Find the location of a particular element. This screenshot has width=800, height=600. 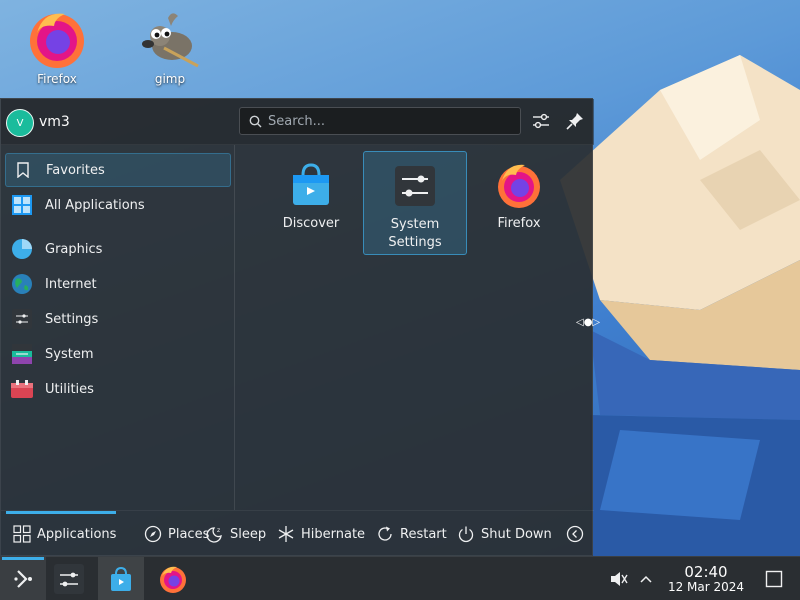

active-tab-indicator is located at coordinates (61, 512).